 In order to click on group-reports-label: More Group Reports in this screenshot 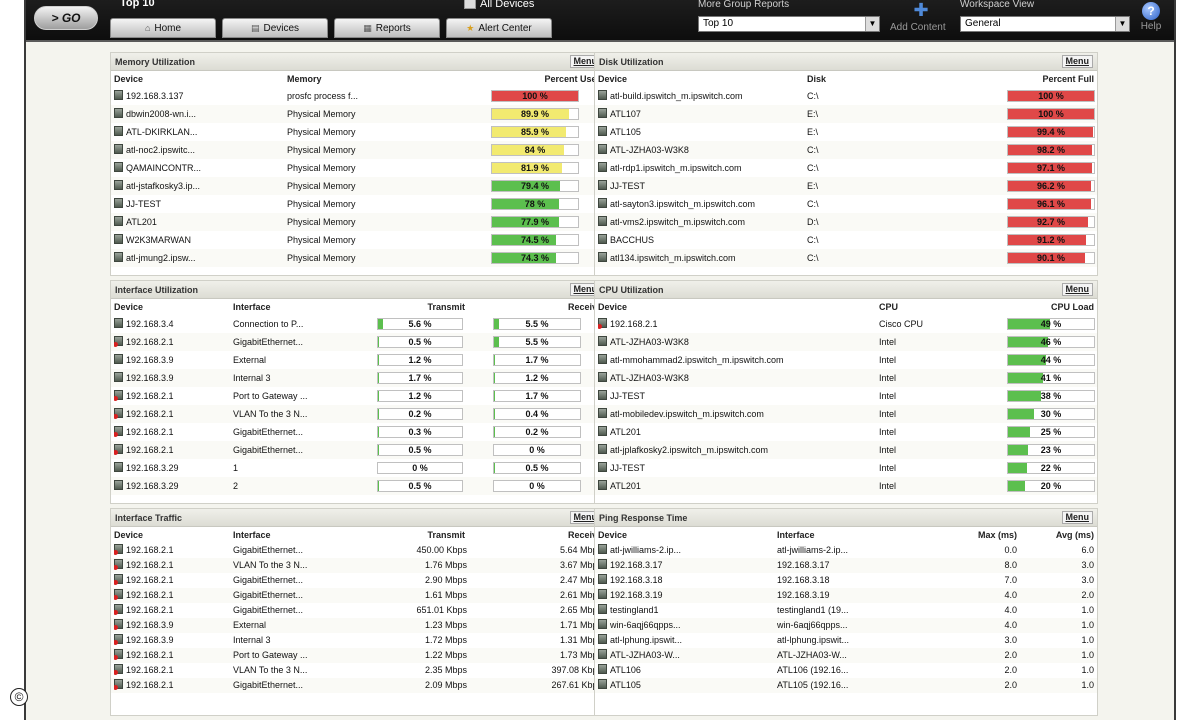, I will do `click(744, 5)`.